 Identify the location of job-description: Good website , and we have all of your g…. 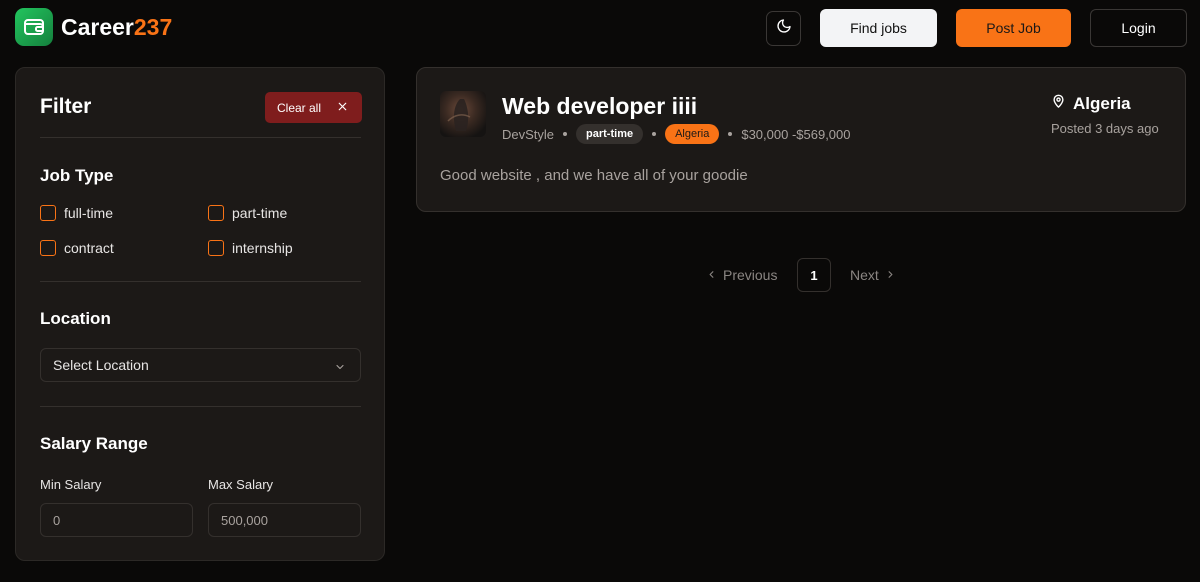
(594, 175).